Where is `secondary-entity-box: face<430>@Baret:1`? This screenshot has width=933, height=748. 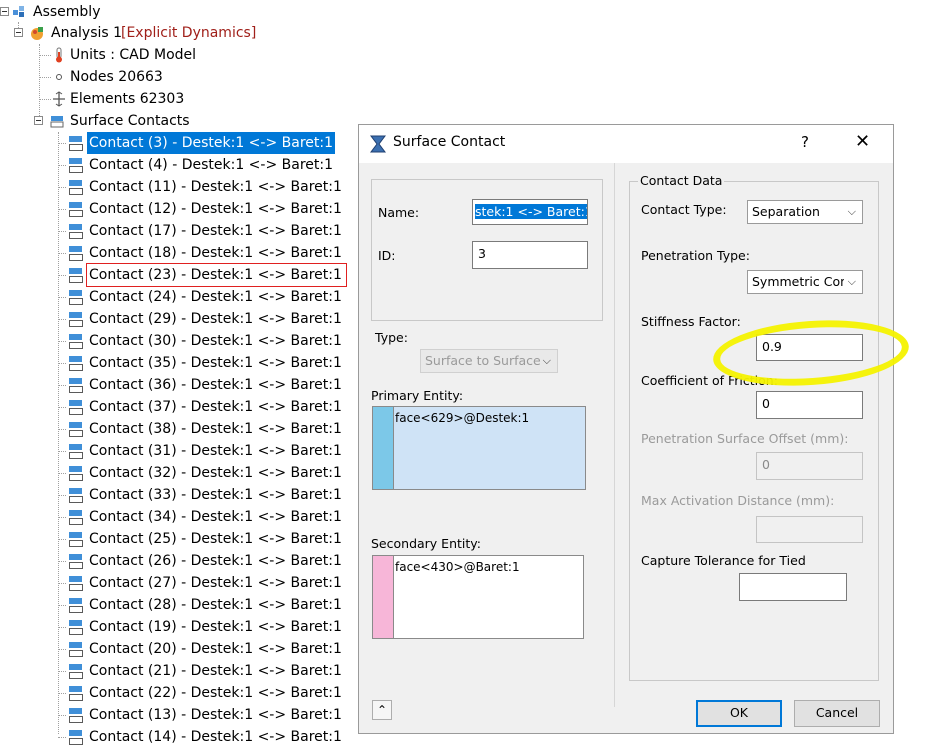
secondary-entity-box: face<430>@Baret:1 is located at coordinates (478, 597).